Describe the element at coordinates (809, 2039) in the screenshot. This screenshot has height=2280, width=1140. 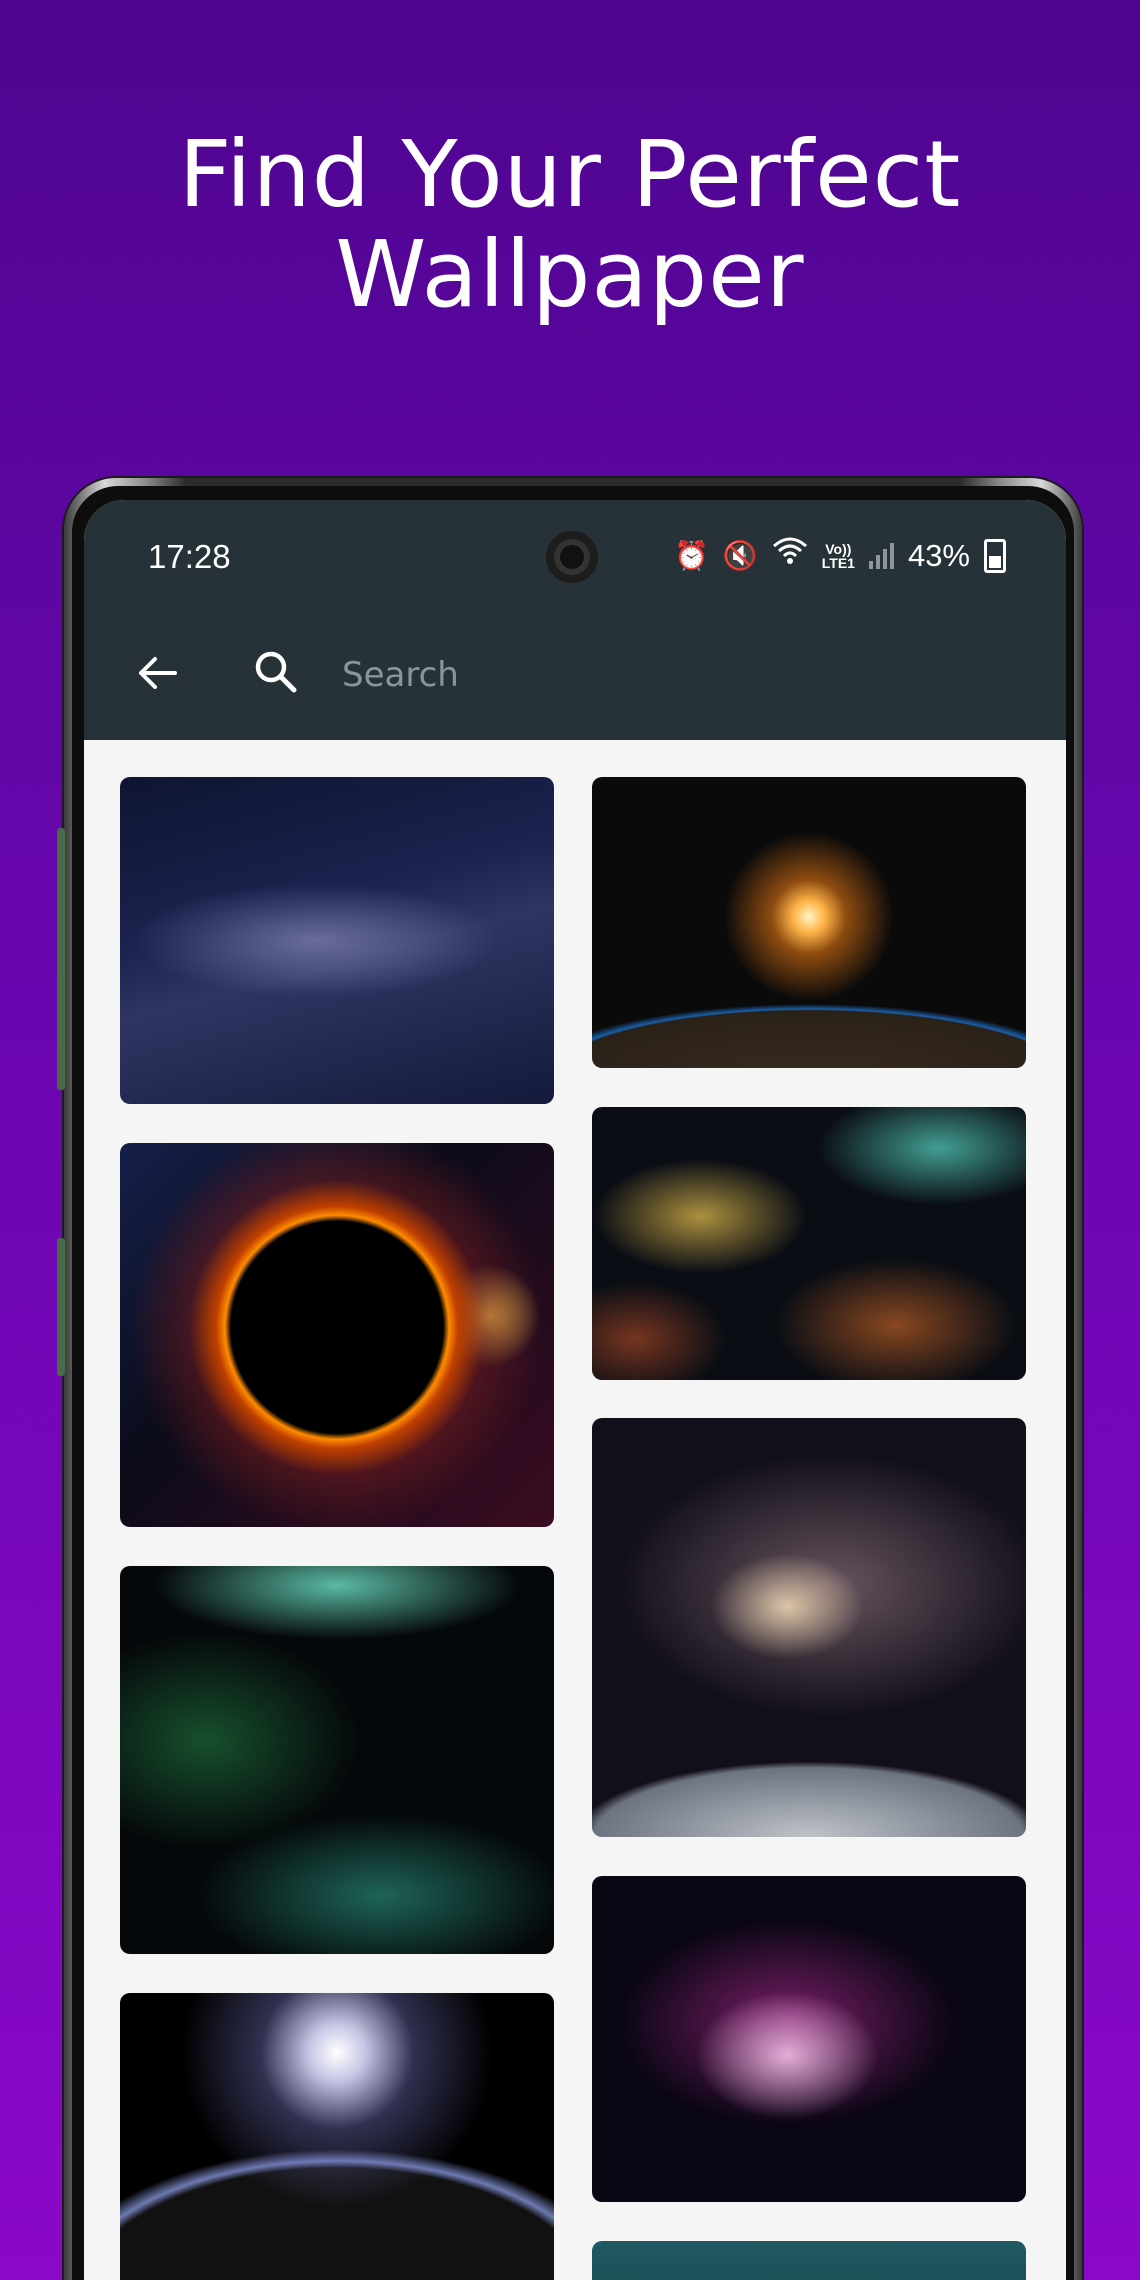
I see `wallpaper-tile-purple-nebula` at that location.